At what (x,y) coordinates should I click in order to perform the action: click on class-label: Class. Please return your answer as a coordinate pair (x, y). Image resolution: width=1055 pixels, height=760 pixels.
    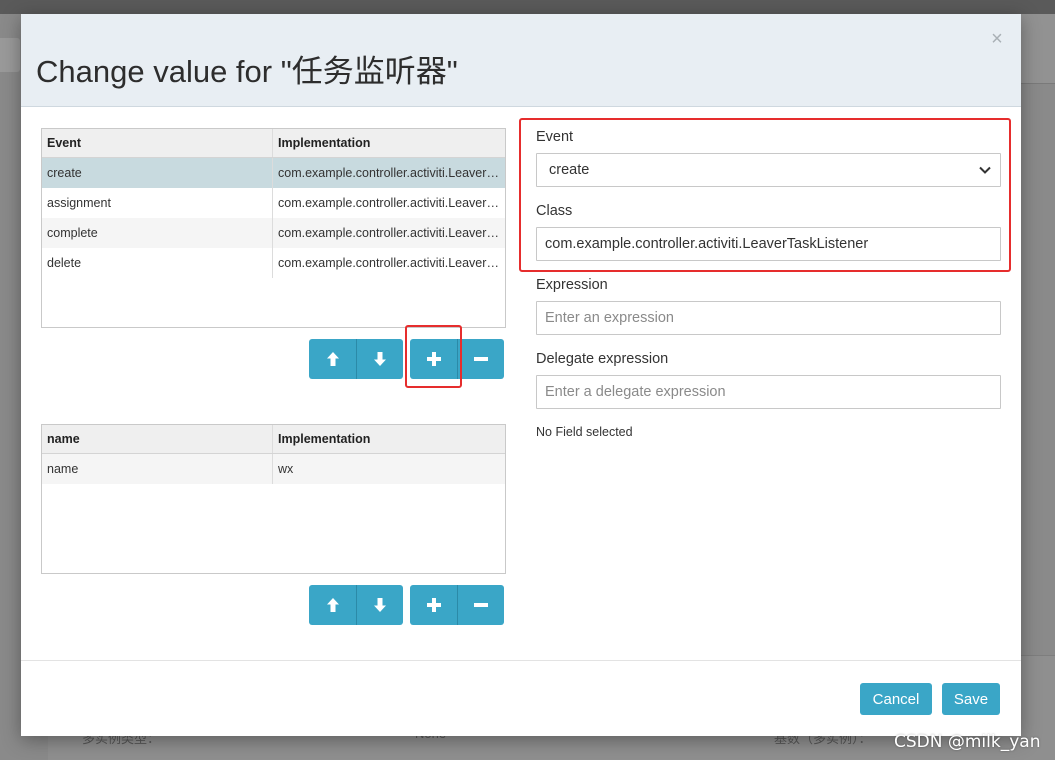
    Looking at the image, I should click on (554, 211).